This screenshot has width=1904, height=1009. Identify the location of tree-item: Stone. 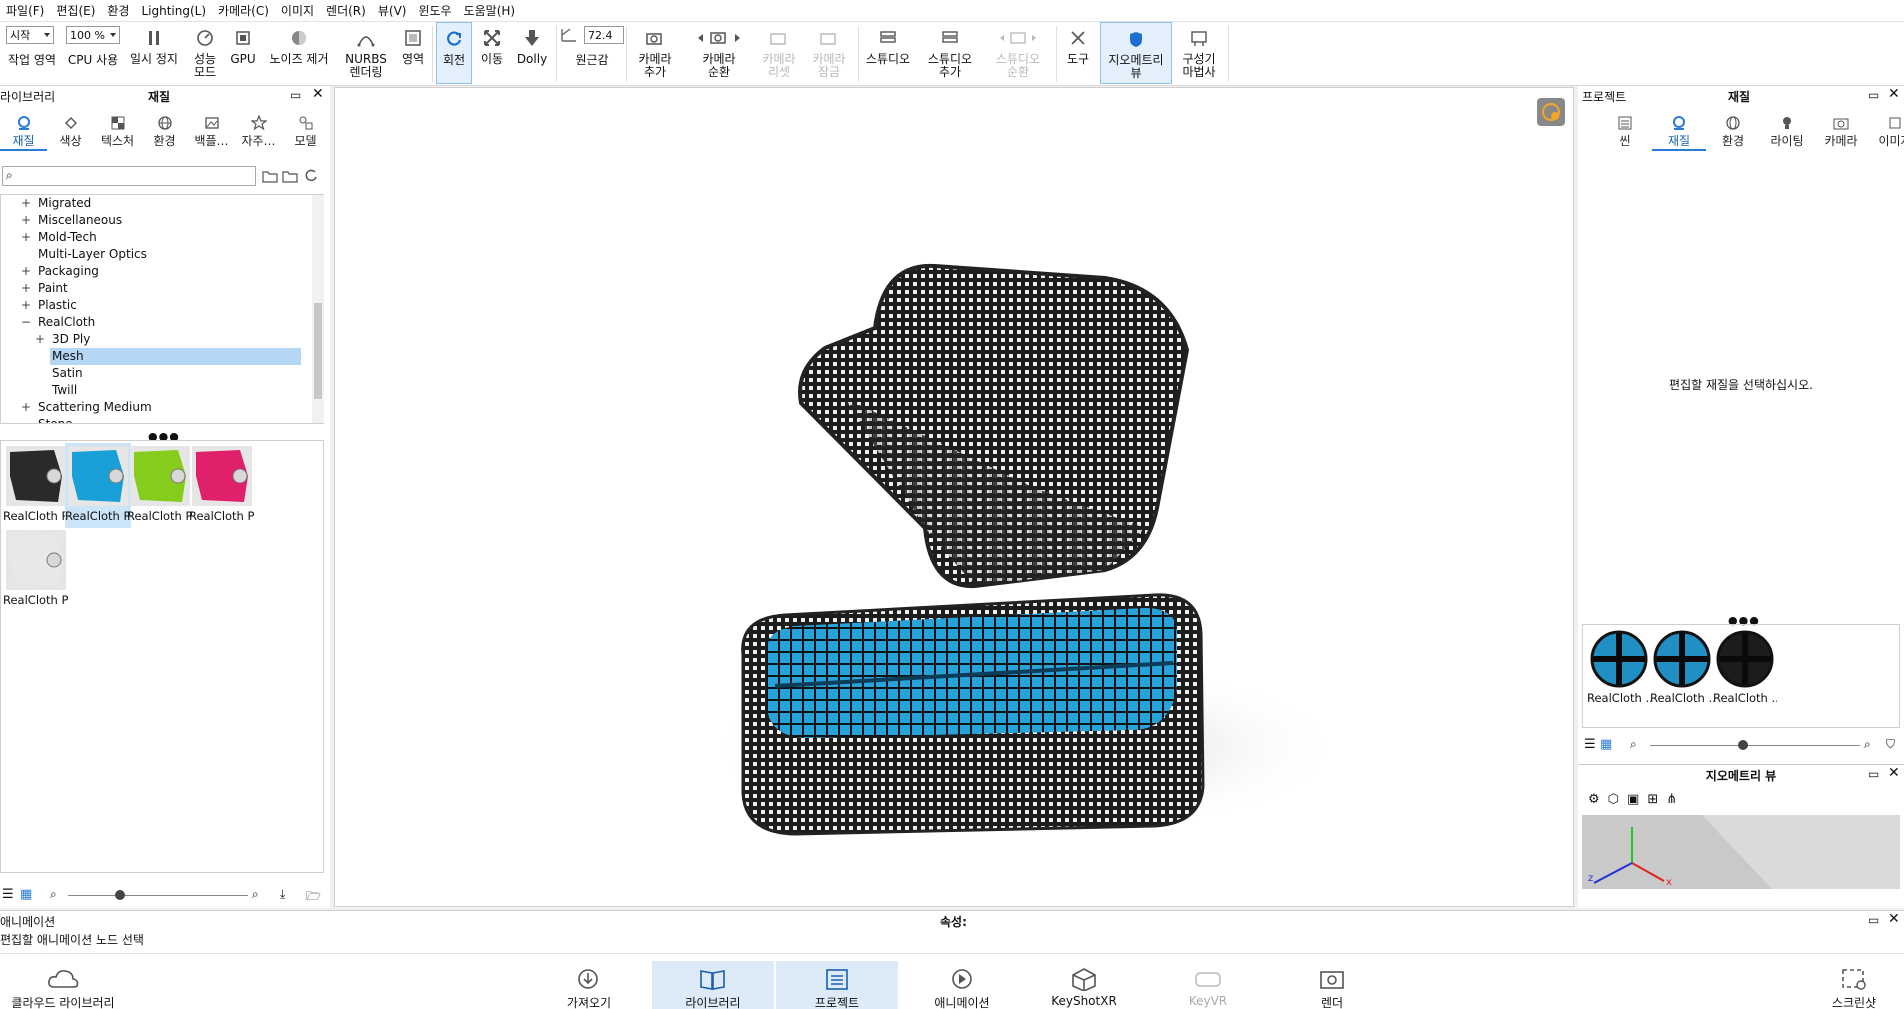
(156, 419).